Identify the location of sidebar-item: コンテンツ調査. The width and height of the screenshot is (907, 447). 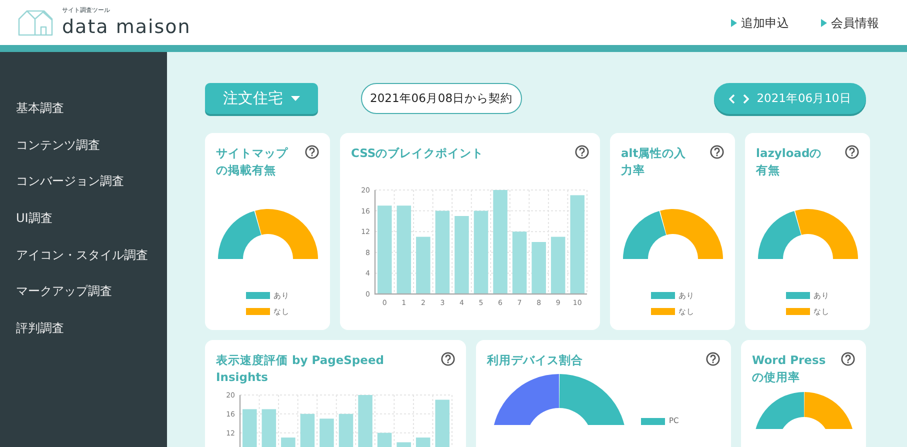
(83, 145).